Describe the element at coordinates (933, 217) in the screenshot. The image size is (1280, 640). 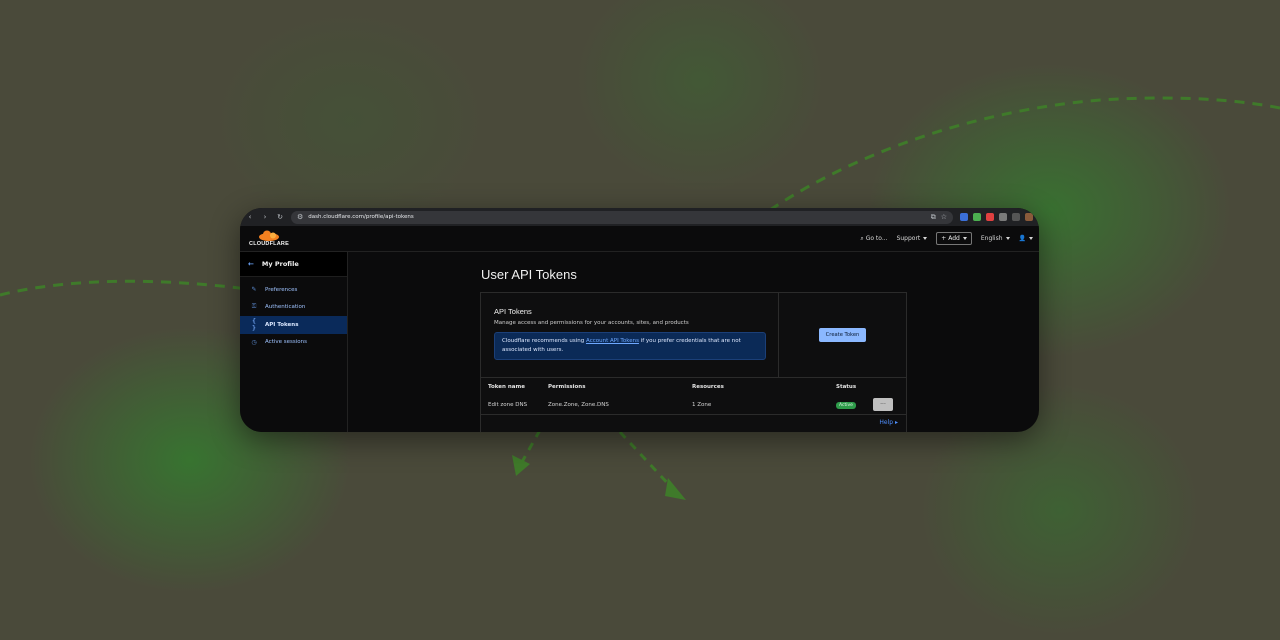
I see `install-icon: ⧉` at that location.